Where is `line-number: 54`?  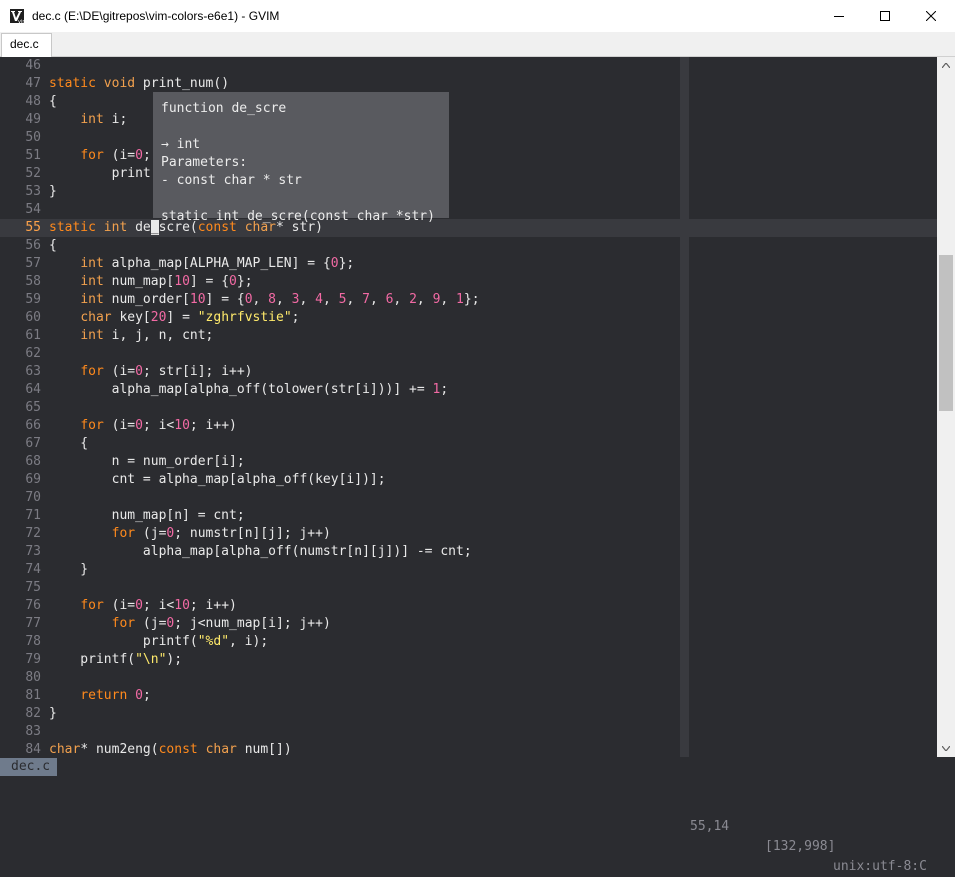 line-number: 54 is located at coordinates (33, 209).